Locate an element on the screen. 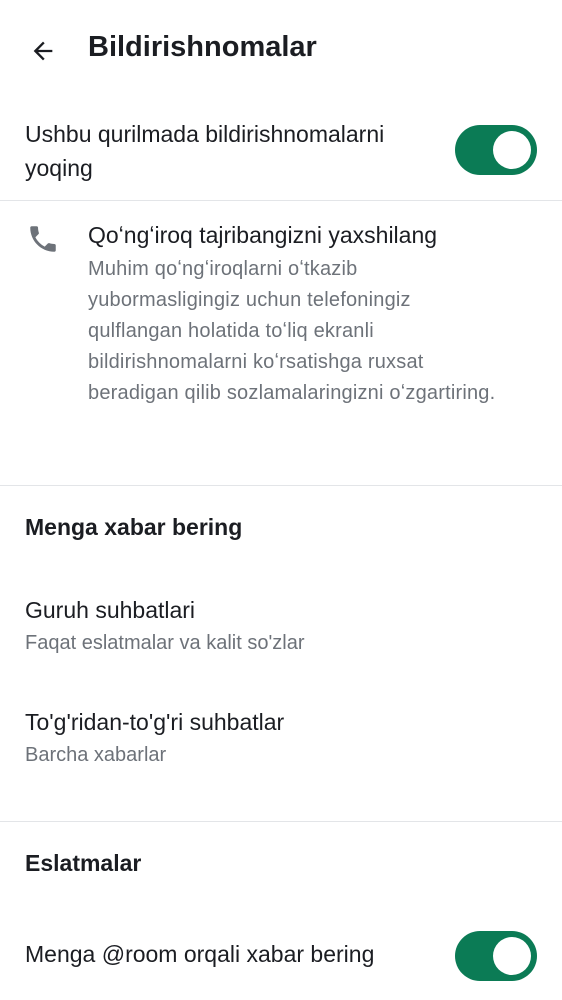 The width and height of the screenshot is (562, 1000). call-tip-title: Qoʻngʻiroq tajribangizni yaxshilang is located at coordinates (263, 235).